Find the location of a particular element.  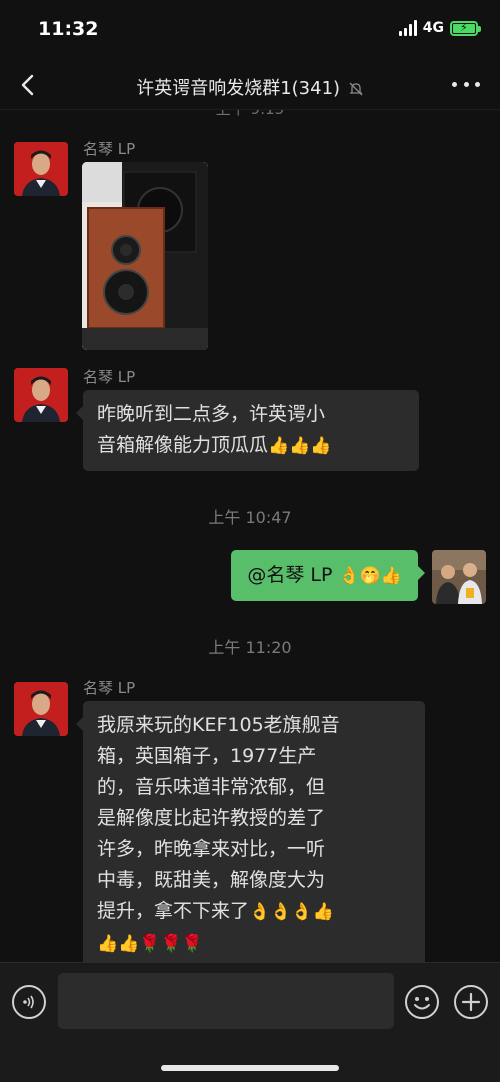

emoji-button is located at coordinates (422, 1002).